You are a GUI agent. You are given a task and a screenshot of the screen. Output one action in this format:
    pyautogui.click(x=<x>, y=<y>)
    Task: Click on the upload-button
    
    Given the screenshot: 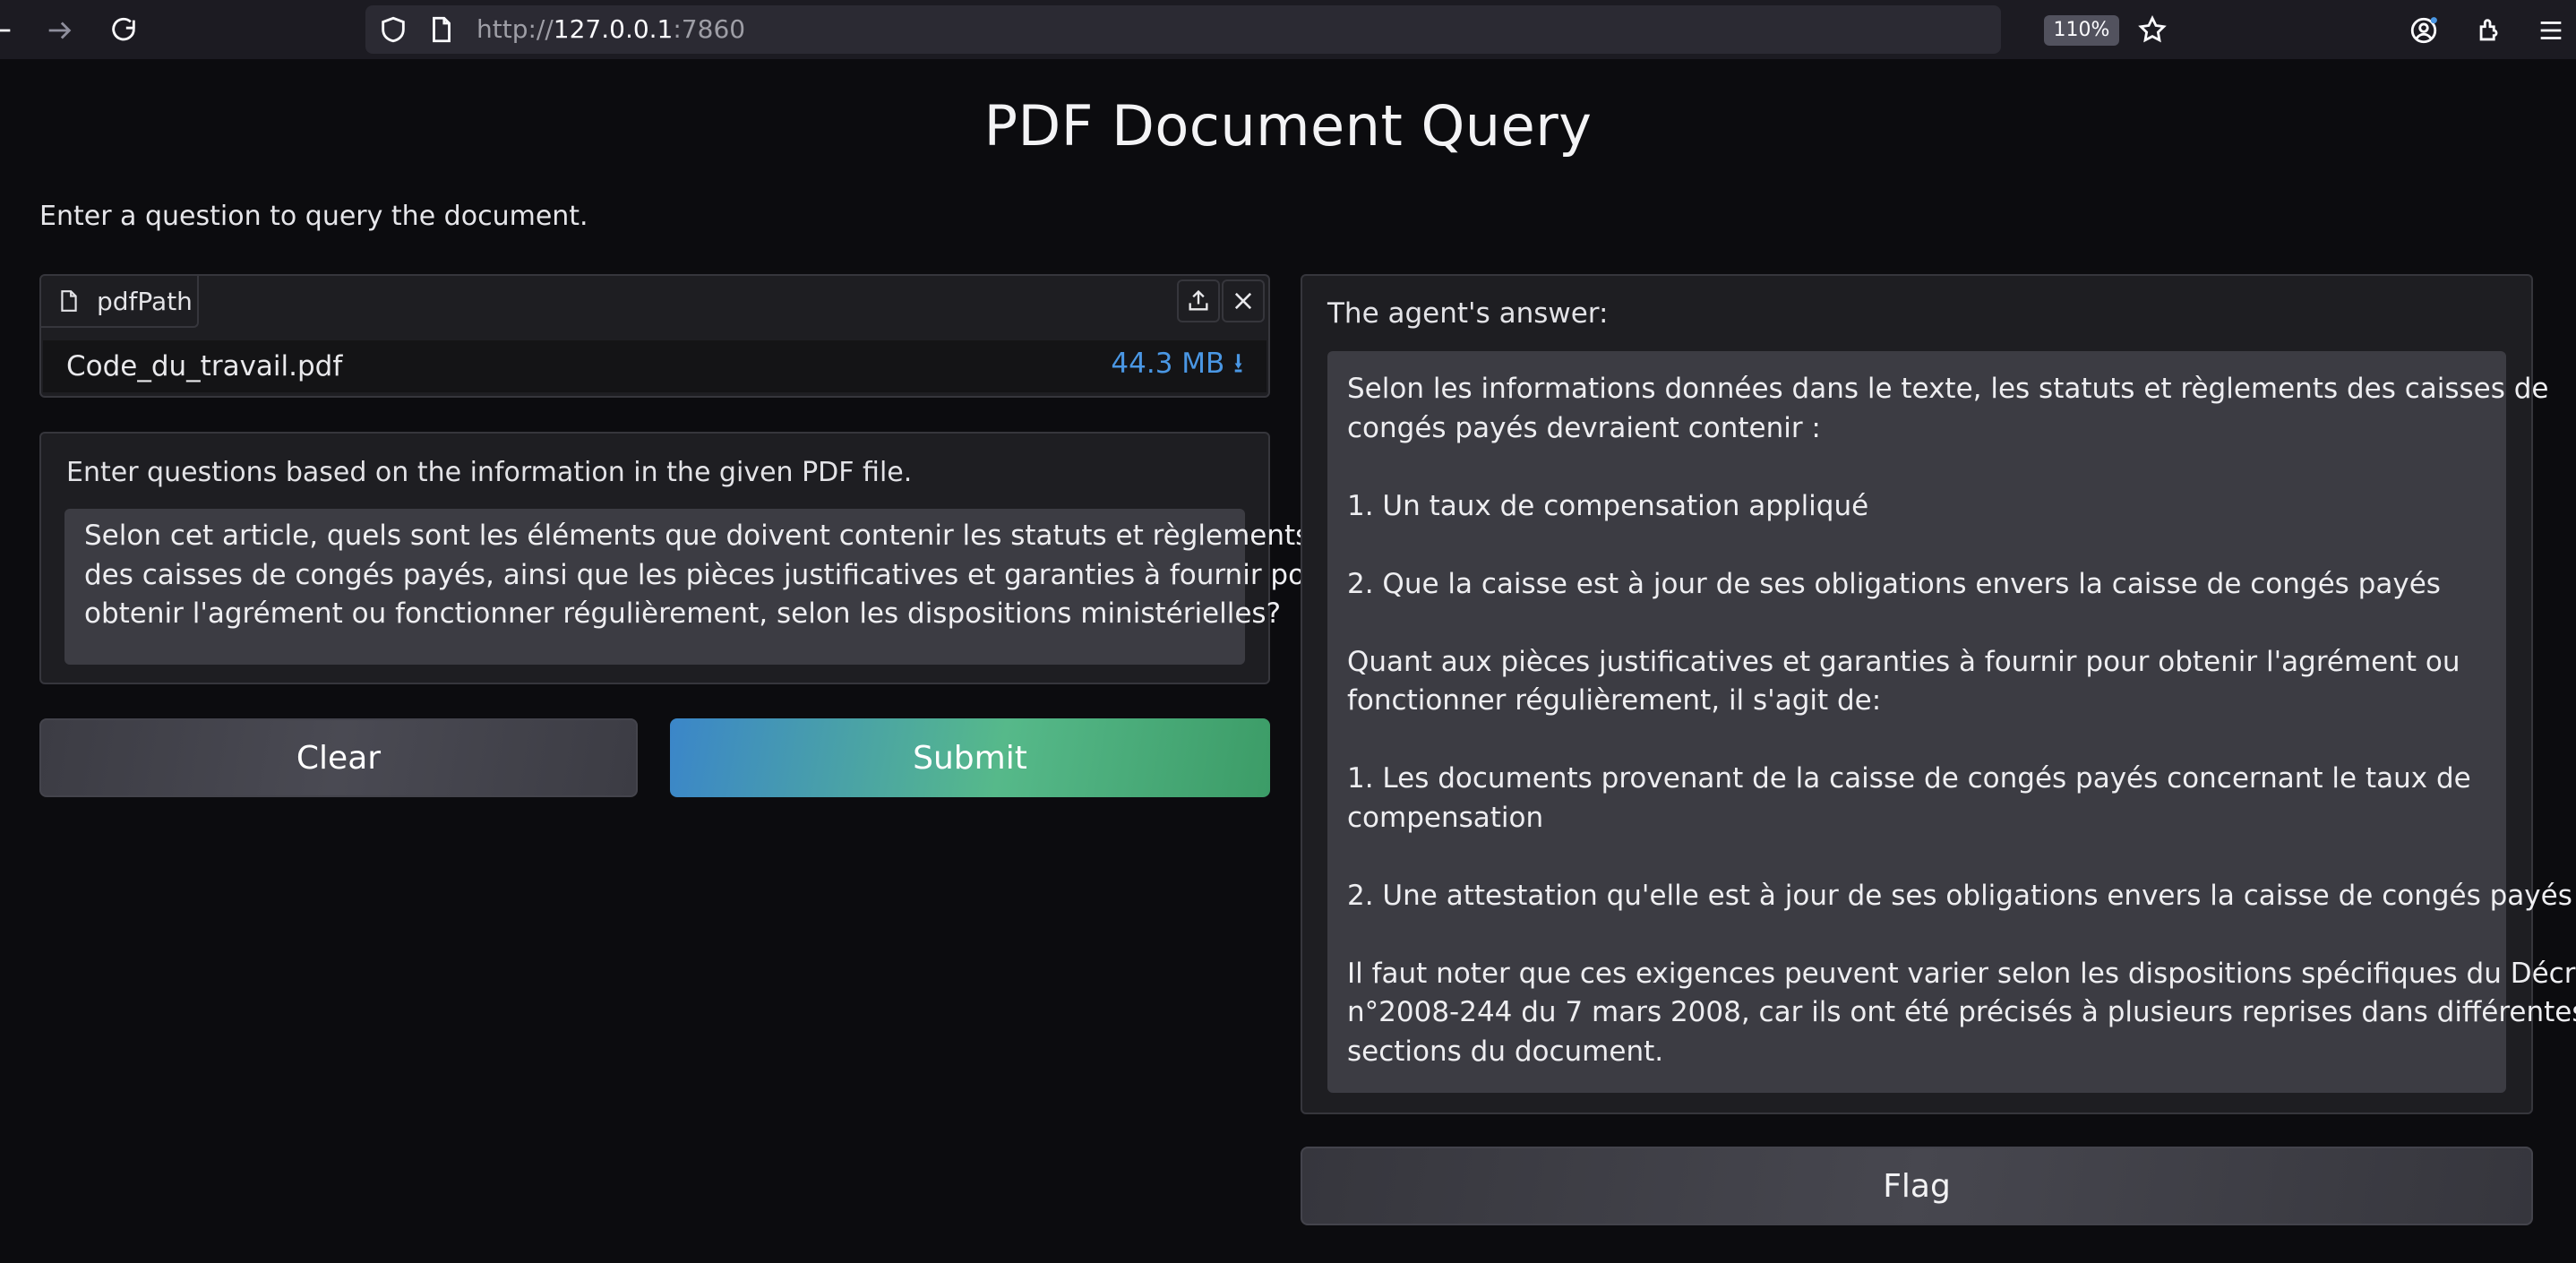 What is the action you would take?
    pyautogui.click(x=1198, y=300)
    